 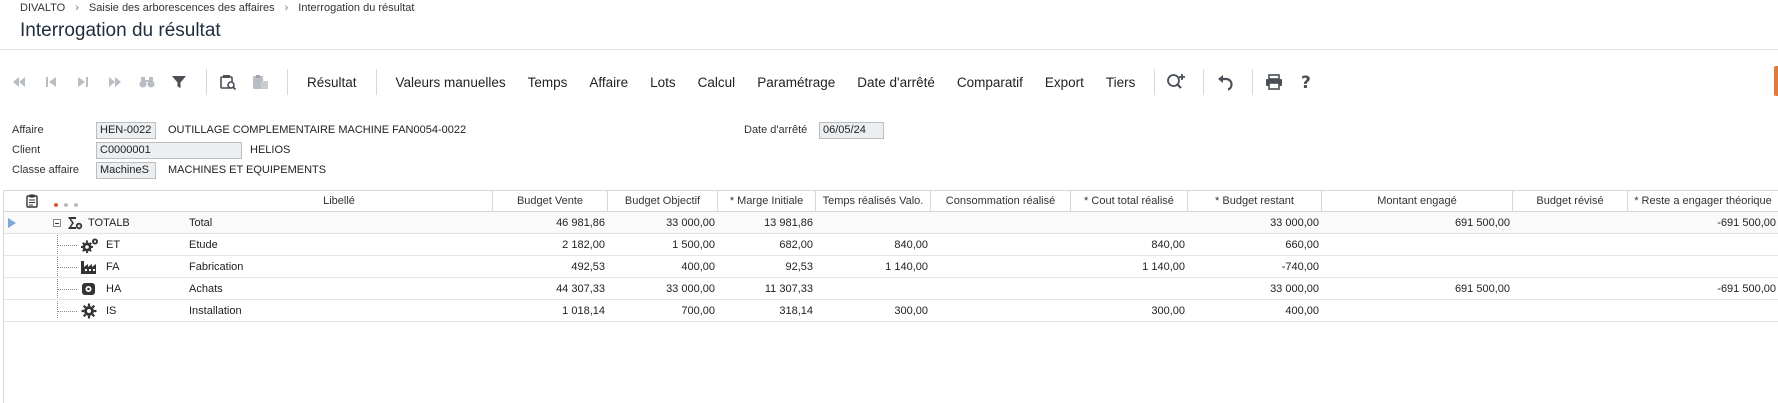 I want to click on affaire-code-field: HEN-0022, so click(x=126, y=130).